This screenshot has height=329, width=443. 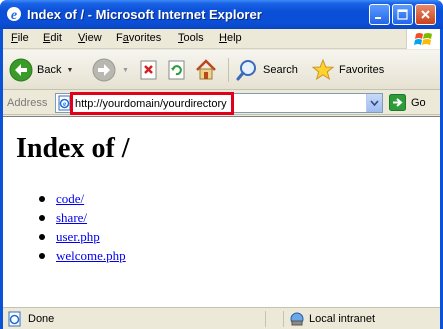 I want to click on close-icon, so click(x=425, y=14).